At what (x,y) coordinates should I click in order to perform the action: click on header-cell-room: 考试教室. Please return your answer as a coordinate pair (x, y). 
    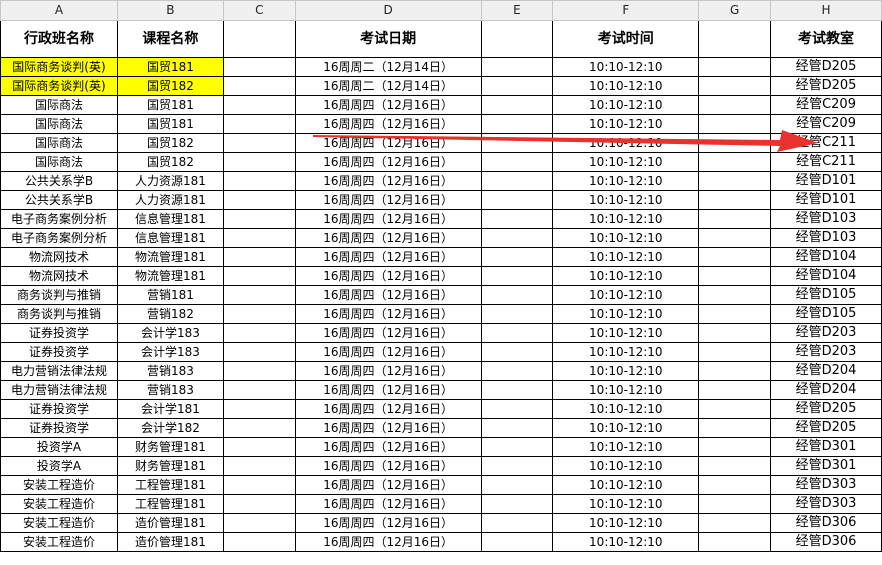
    Looking at the image, I should click on (826, 39).